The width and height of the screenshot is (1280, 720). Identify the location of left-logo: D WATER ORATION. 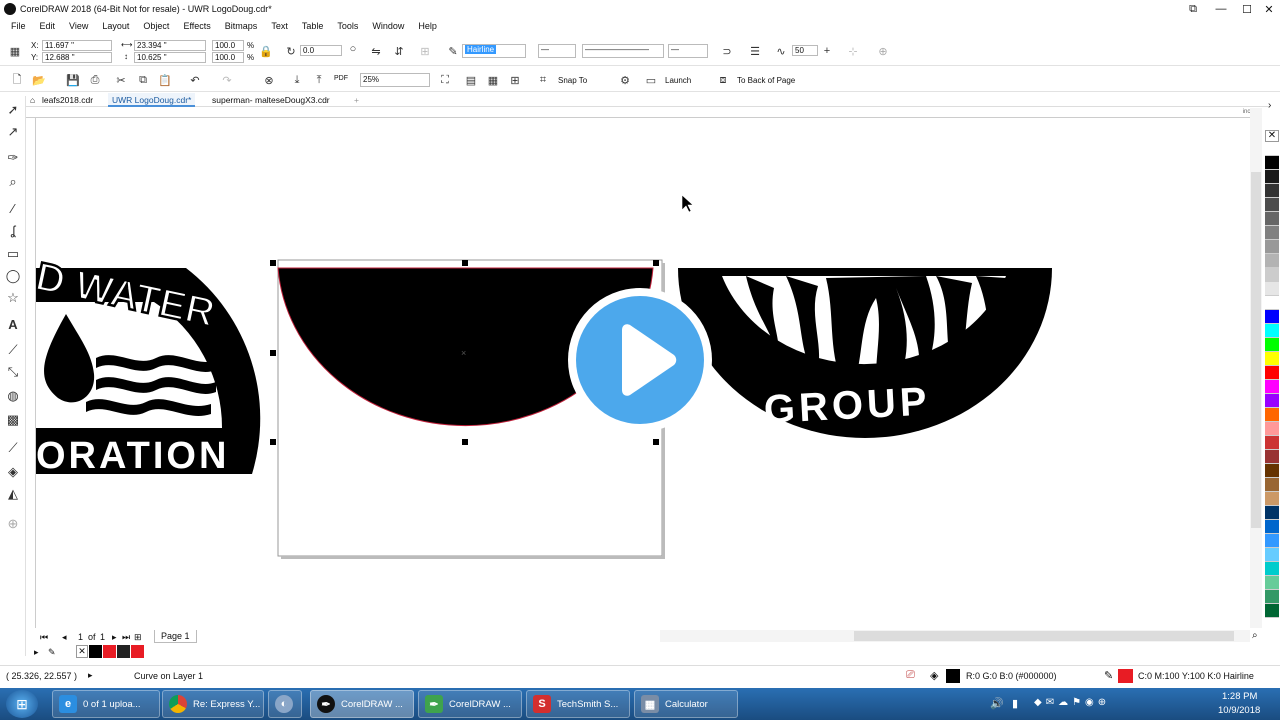
(148, 365).